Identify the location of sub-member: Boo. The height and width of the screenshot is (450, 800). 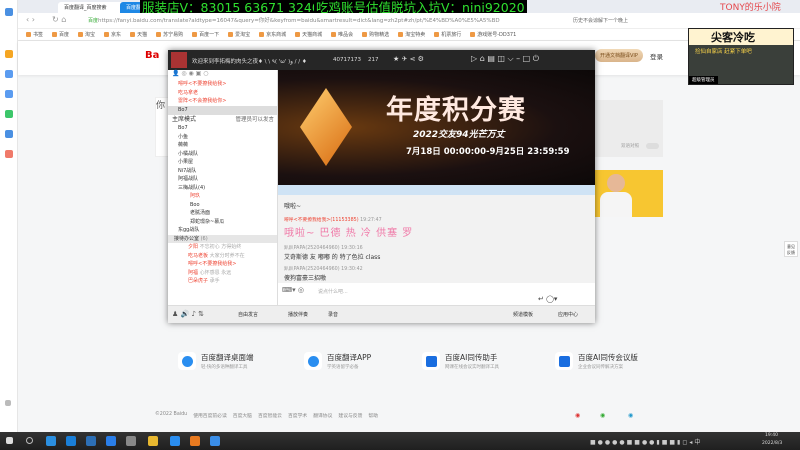
(222, 205).